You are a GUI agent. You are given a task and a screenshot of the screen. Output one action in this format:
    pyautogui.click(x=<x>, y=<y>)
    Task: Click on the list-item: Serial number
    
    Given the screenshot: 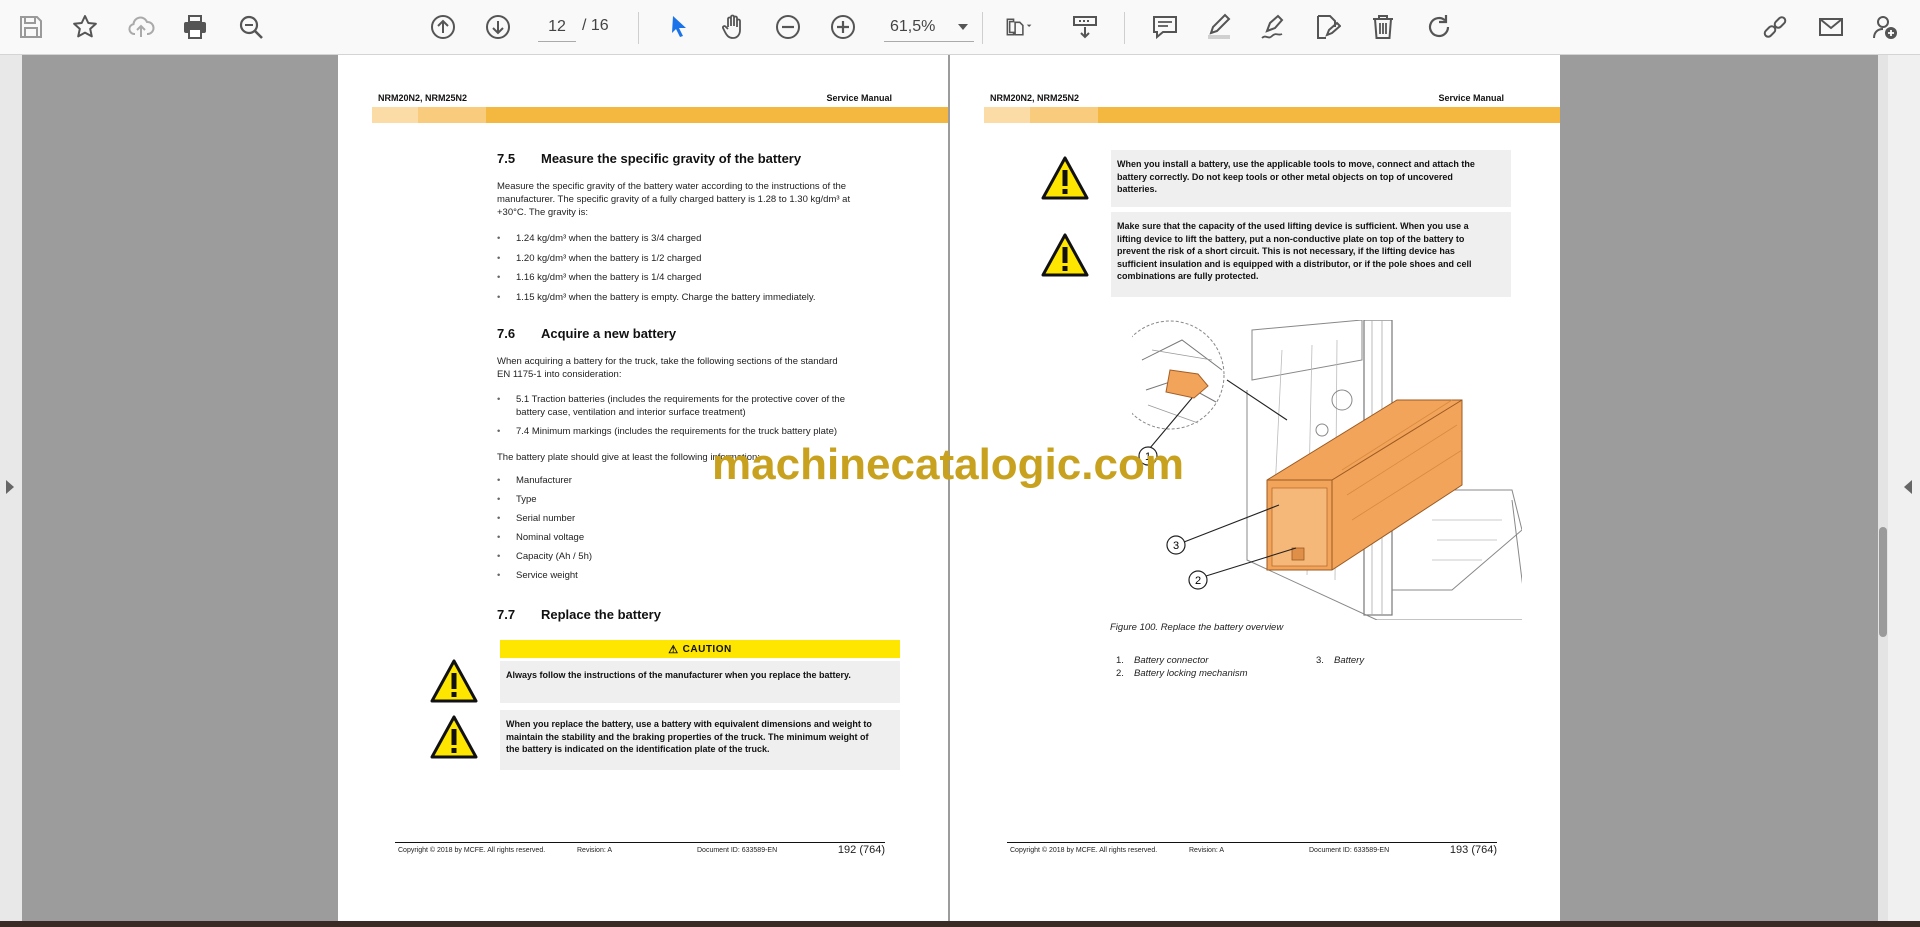 What is the action you would take?
    pyautogui.click(x=697, y=518)
    